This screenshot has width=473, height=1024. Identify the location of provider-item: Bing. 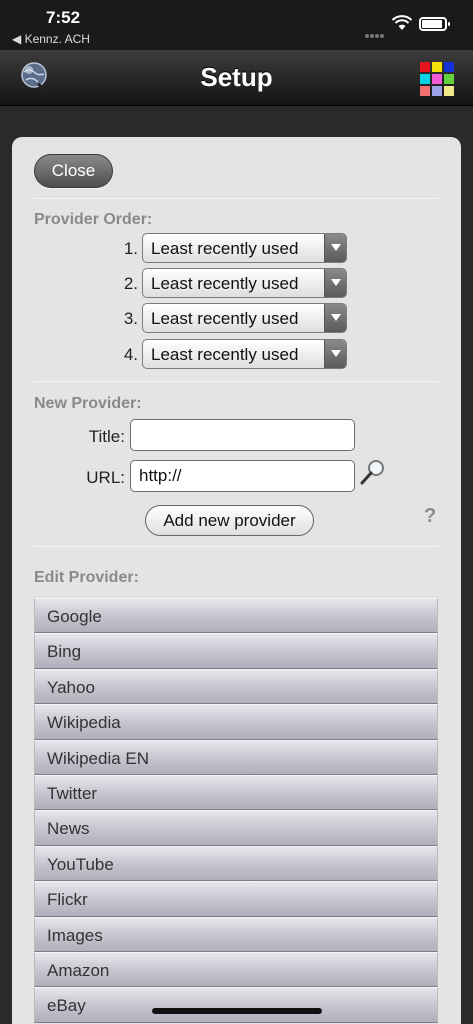
(236, 651).